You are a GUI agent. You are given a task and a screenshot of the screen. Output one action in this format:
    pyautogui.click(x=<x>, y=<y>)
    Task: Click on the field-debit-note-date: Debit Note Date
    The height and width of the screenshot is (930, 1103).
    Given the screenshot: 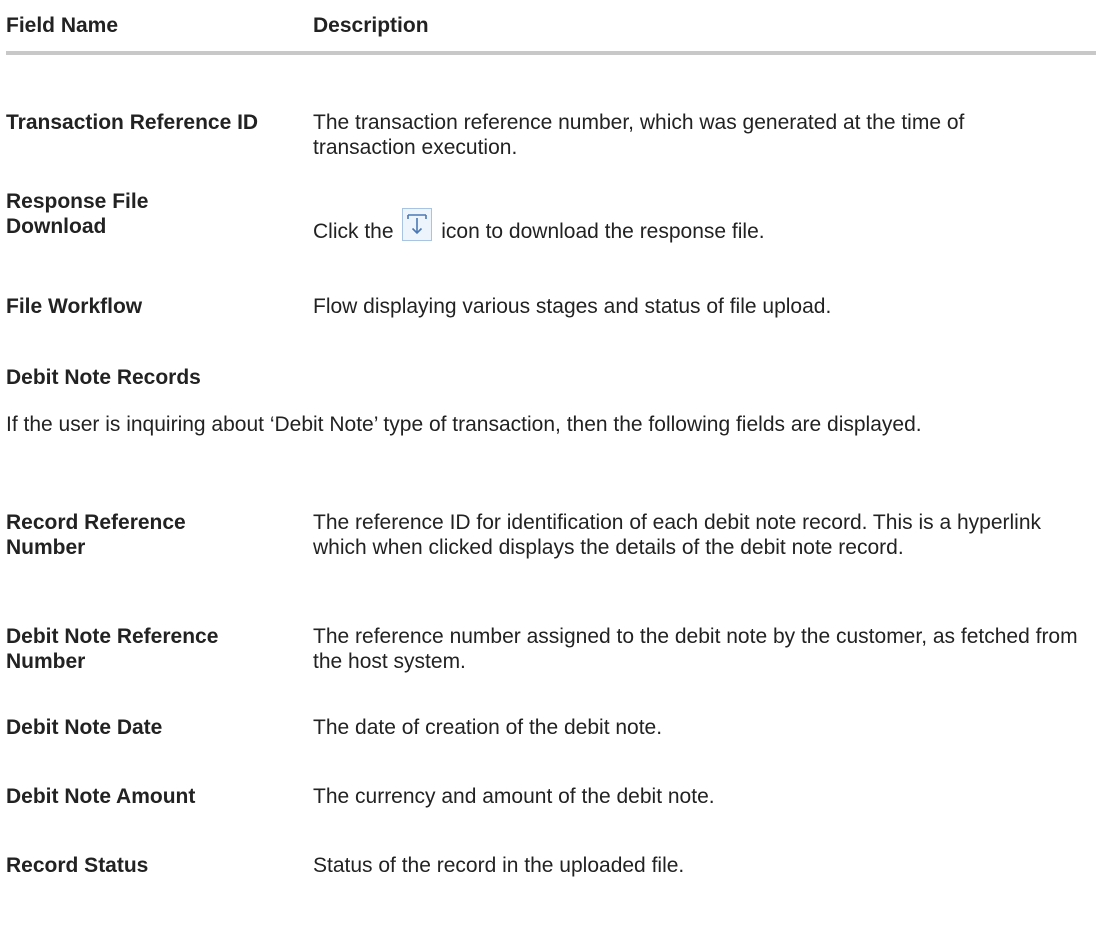 What is the action you would take?
    pyautogui.click(x=84, y=727)
    